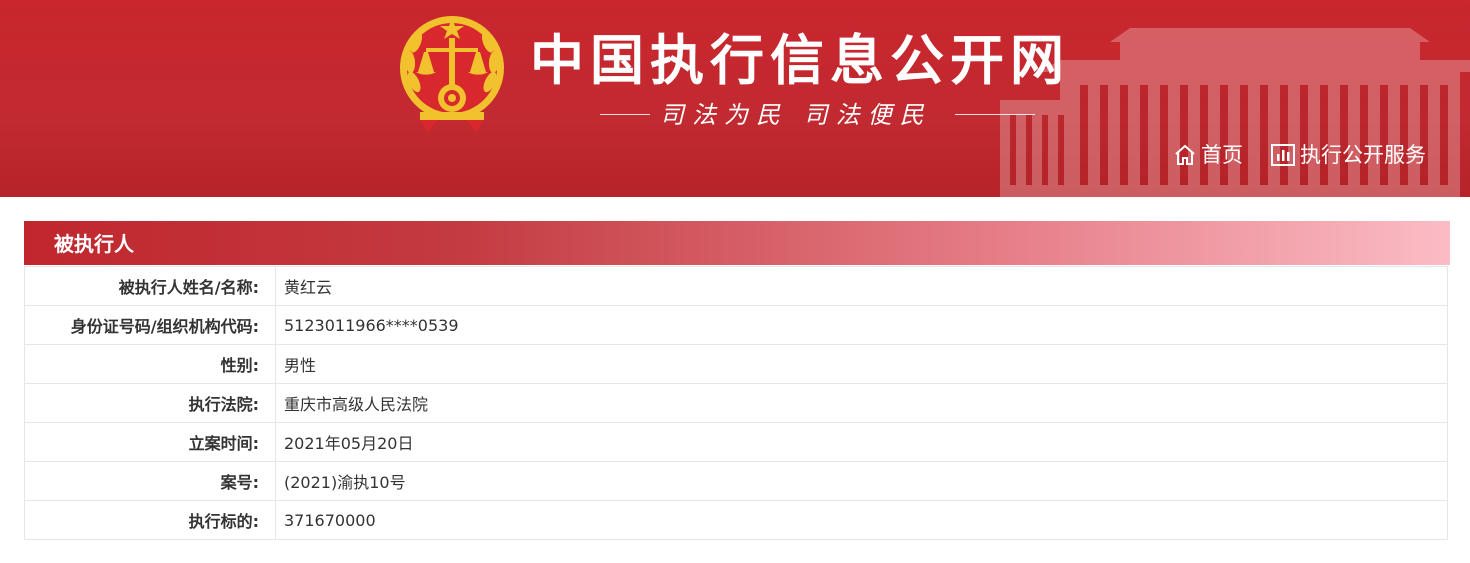 This screenshot has height=563, width=1470. What do you see at coordinates (861, 403) in the screenshot?
I see `row-value-court: 重庆市高级人民法院` at bounding box center [861, 403].